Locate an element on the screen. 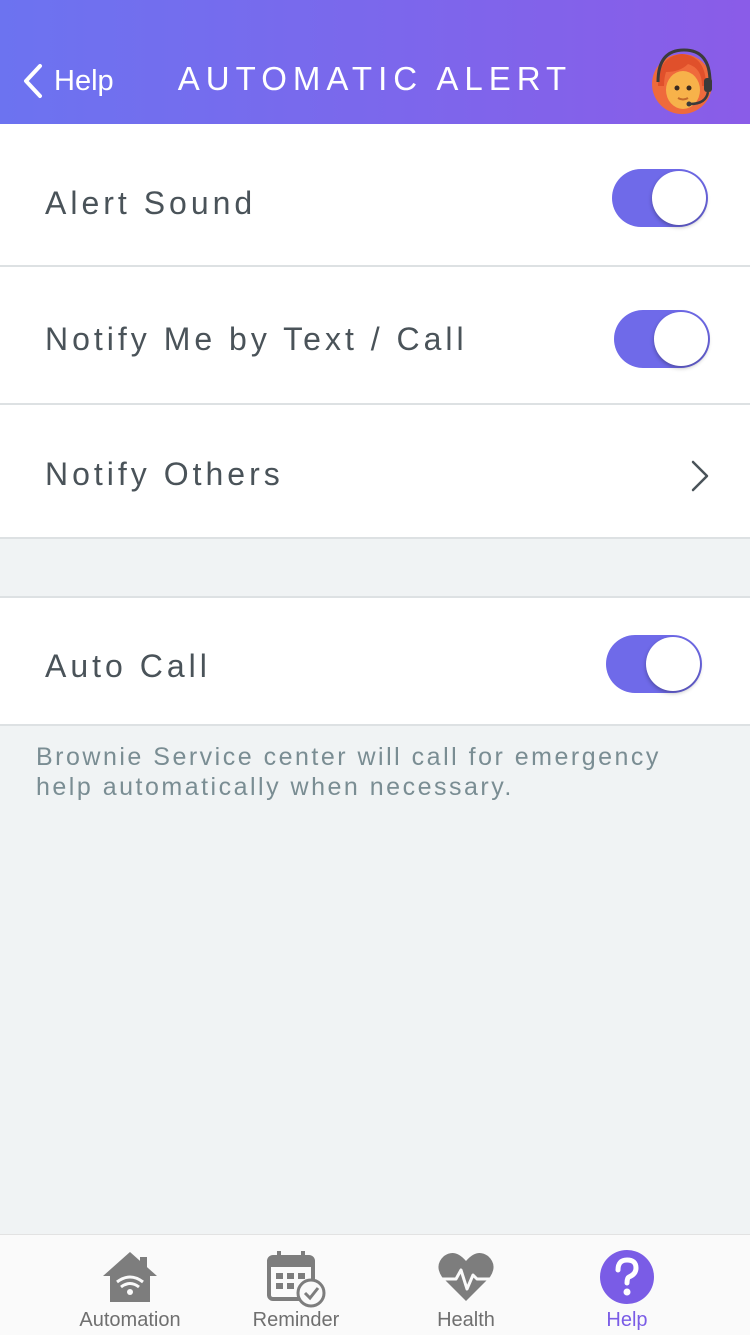 The image size is (750, 1335). tab-reminder-label: Reminder is located at coordinates (296, 1320).